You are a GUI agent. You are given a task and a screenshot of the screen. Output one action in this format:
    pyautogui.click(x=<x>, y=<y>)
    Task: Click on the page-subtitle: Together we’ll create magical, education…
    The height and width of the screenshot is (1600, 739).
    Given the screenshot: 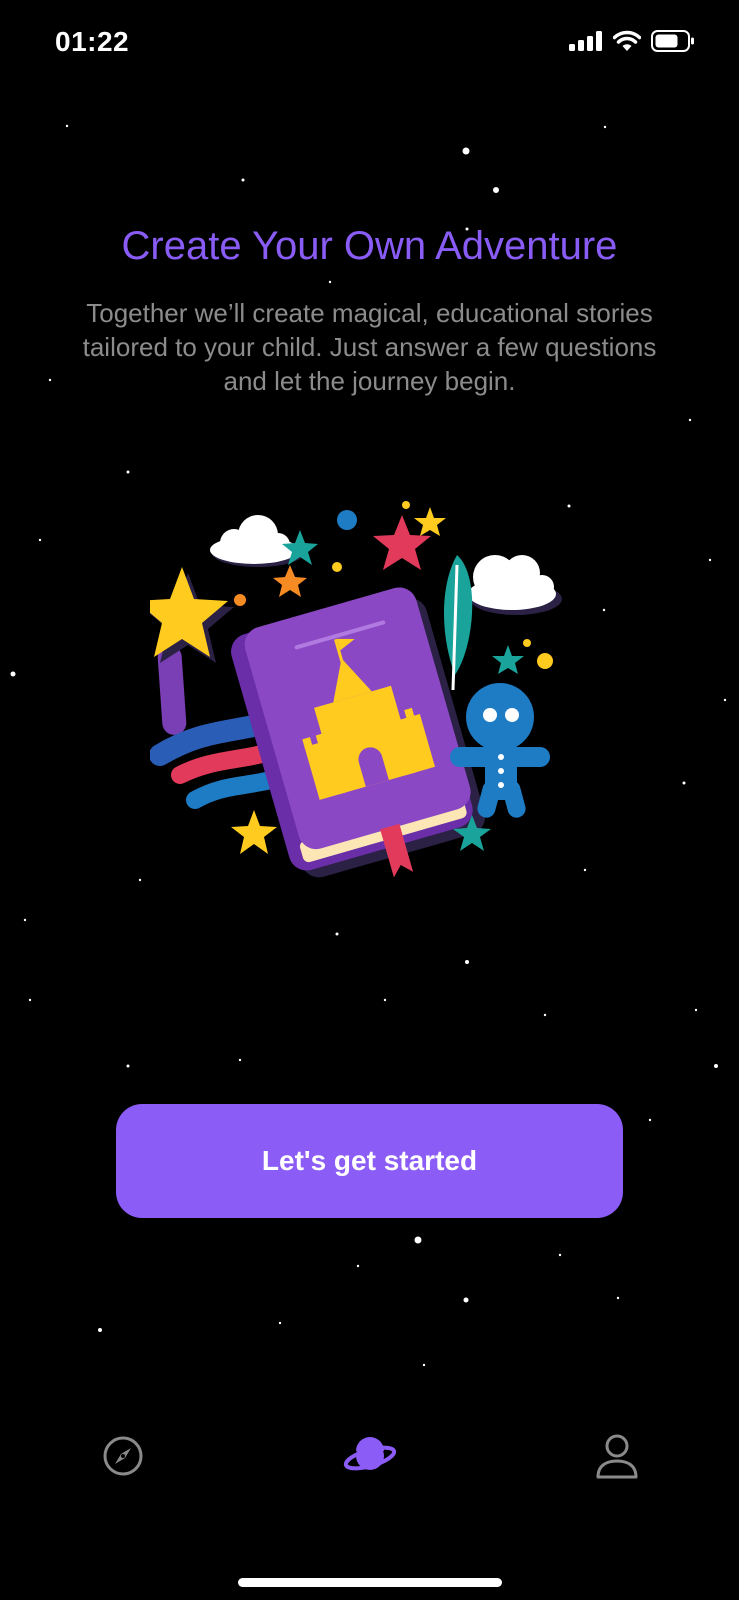 What is the action you would take?
    pyautogui.click(x=369, y=347)
    